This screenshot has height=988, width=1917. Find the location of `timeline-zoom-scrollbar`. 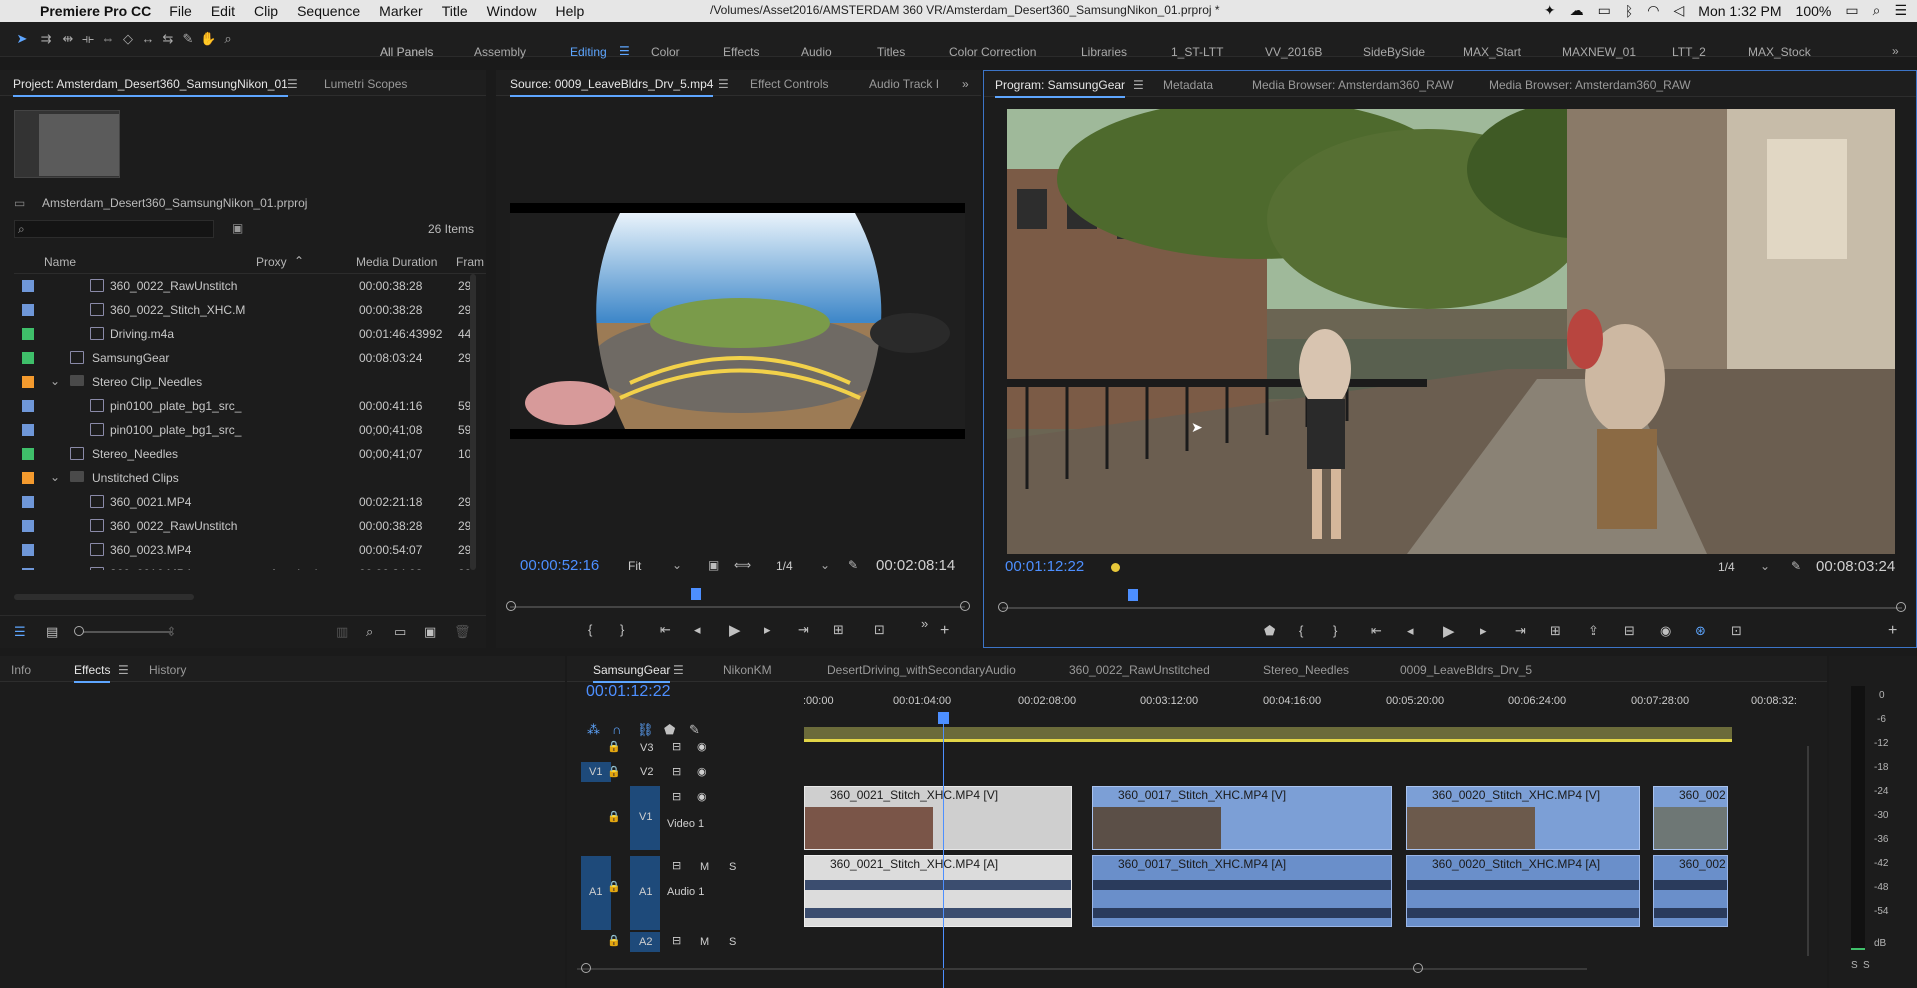

timeline-zoom-scrollbar is located at coordinates (1082, 969).